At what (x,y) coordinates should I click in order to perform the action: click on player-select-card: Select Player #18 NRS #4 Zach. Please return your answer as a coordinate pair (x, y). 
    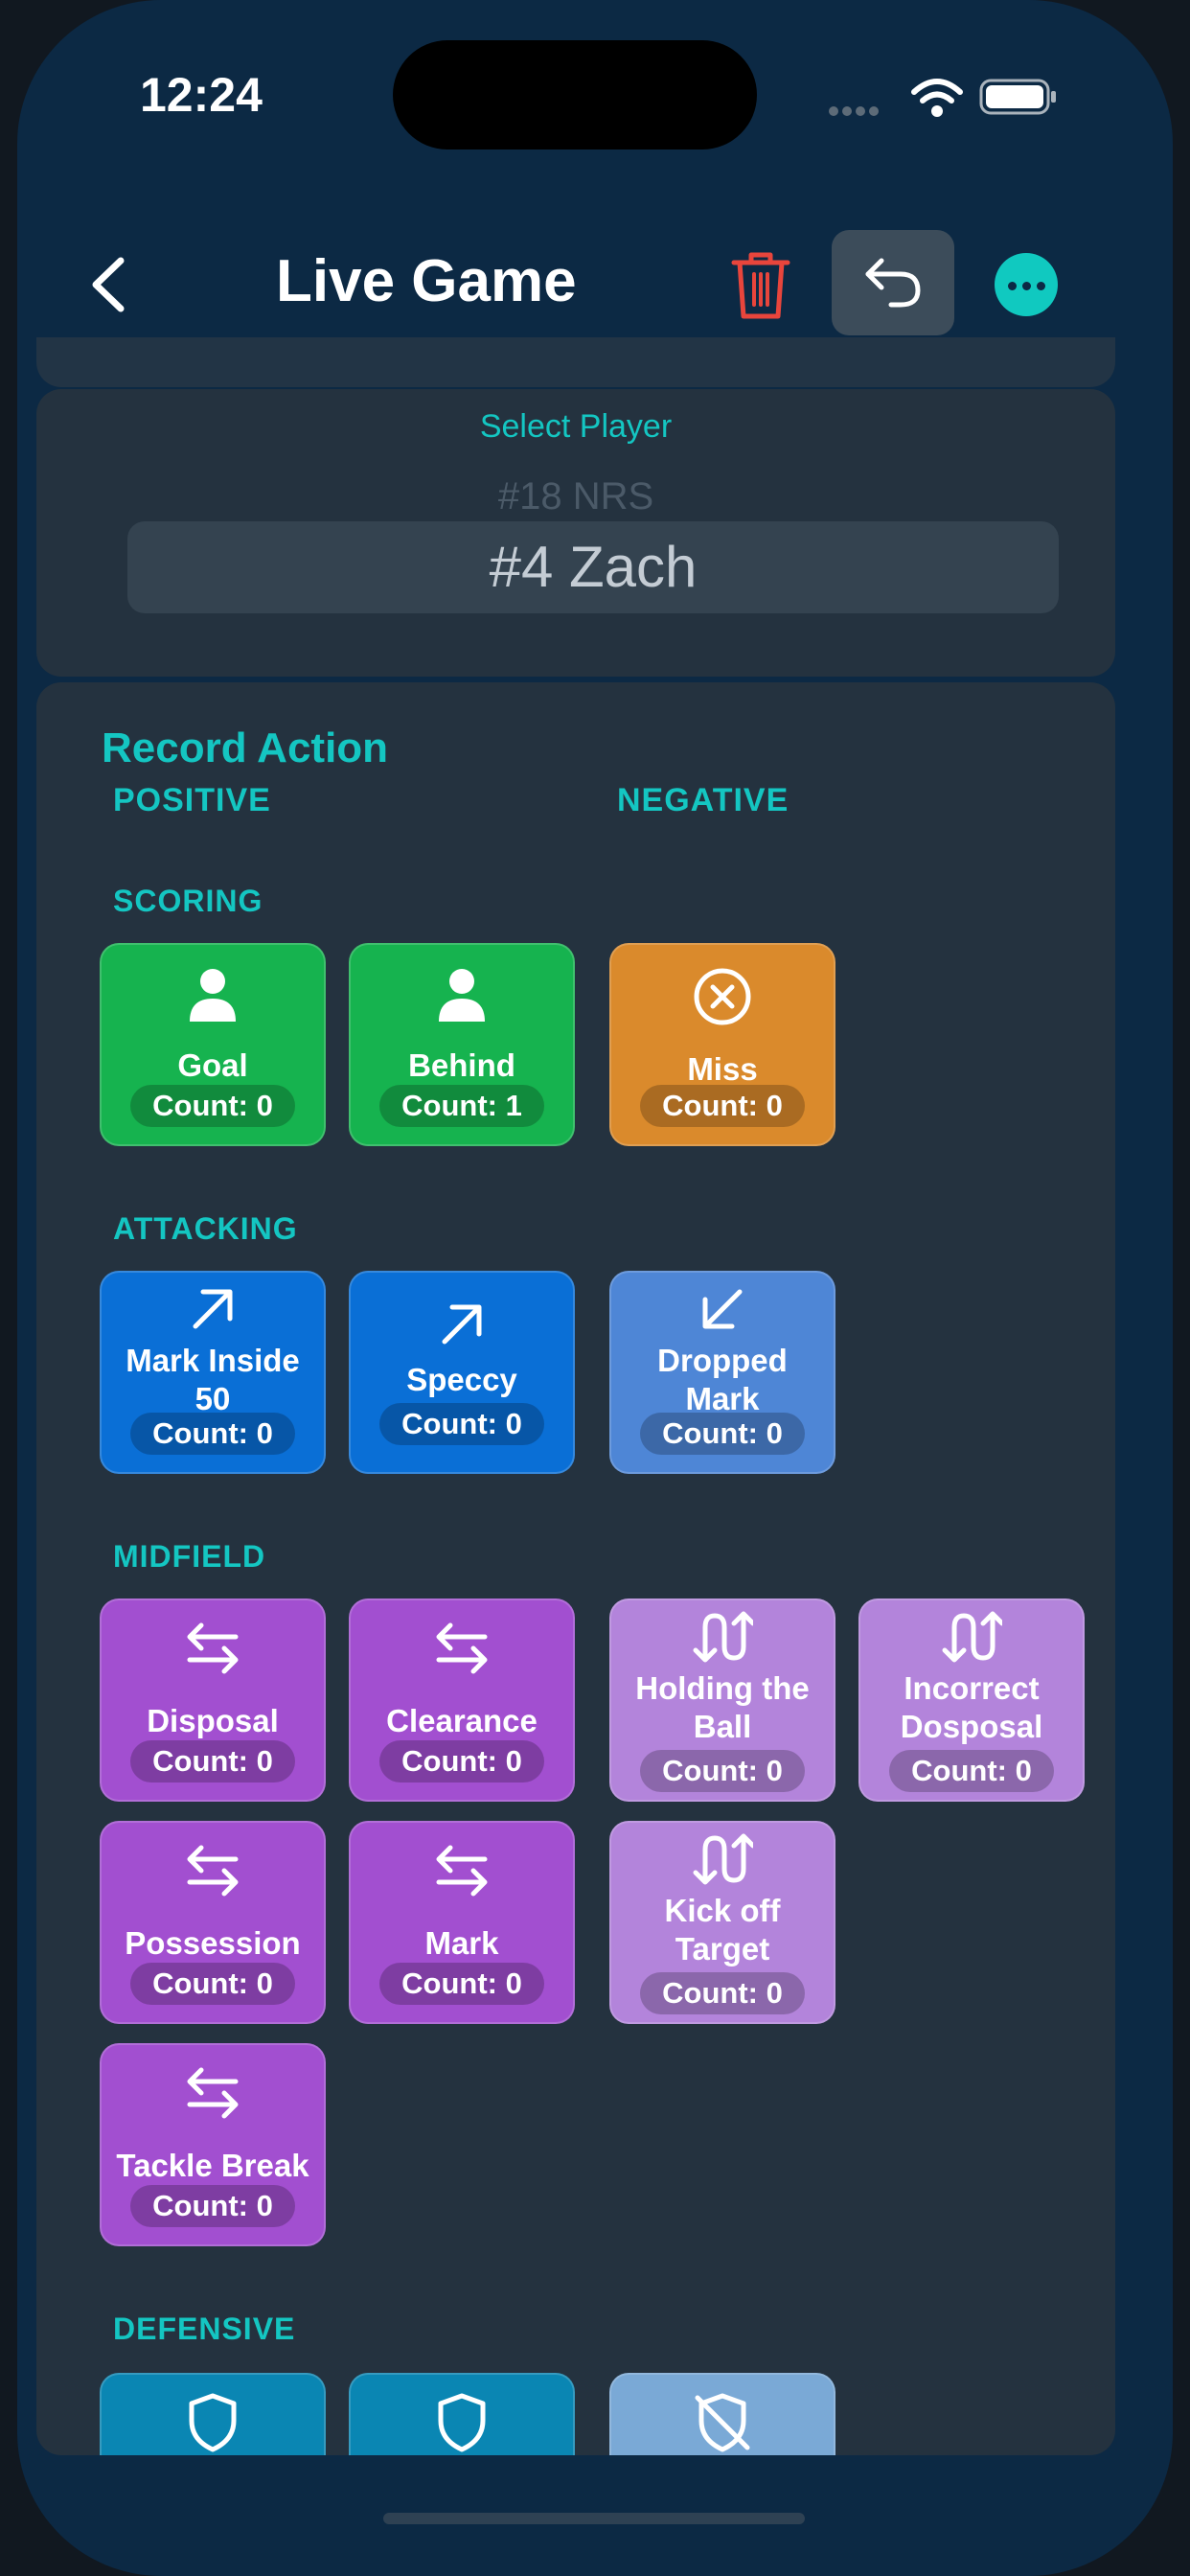
    Looking at the image, I should click on (575, 533).